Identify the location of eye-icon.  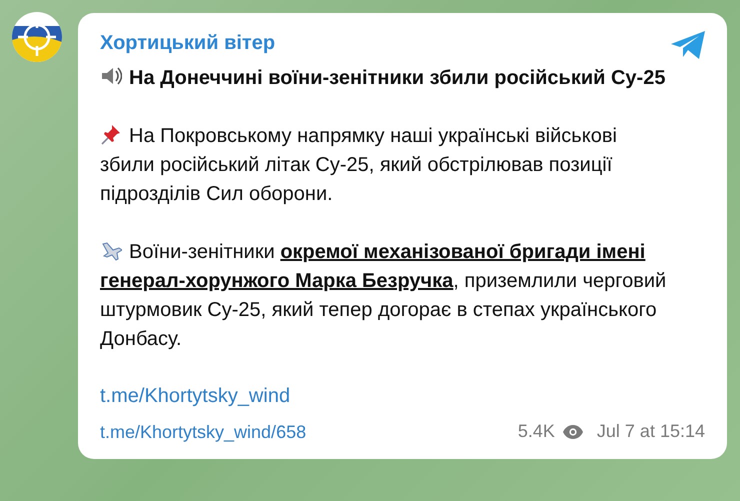
(572, 431).